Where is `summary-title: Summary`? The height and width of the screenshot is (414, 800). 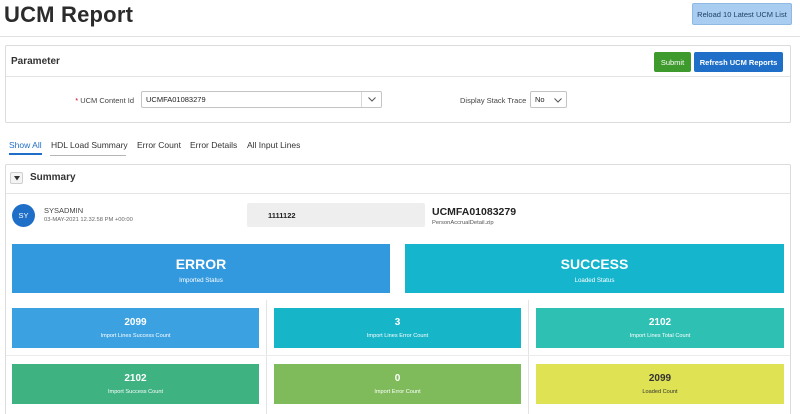 summary-title: Summary is located at coordinates (53, 177).